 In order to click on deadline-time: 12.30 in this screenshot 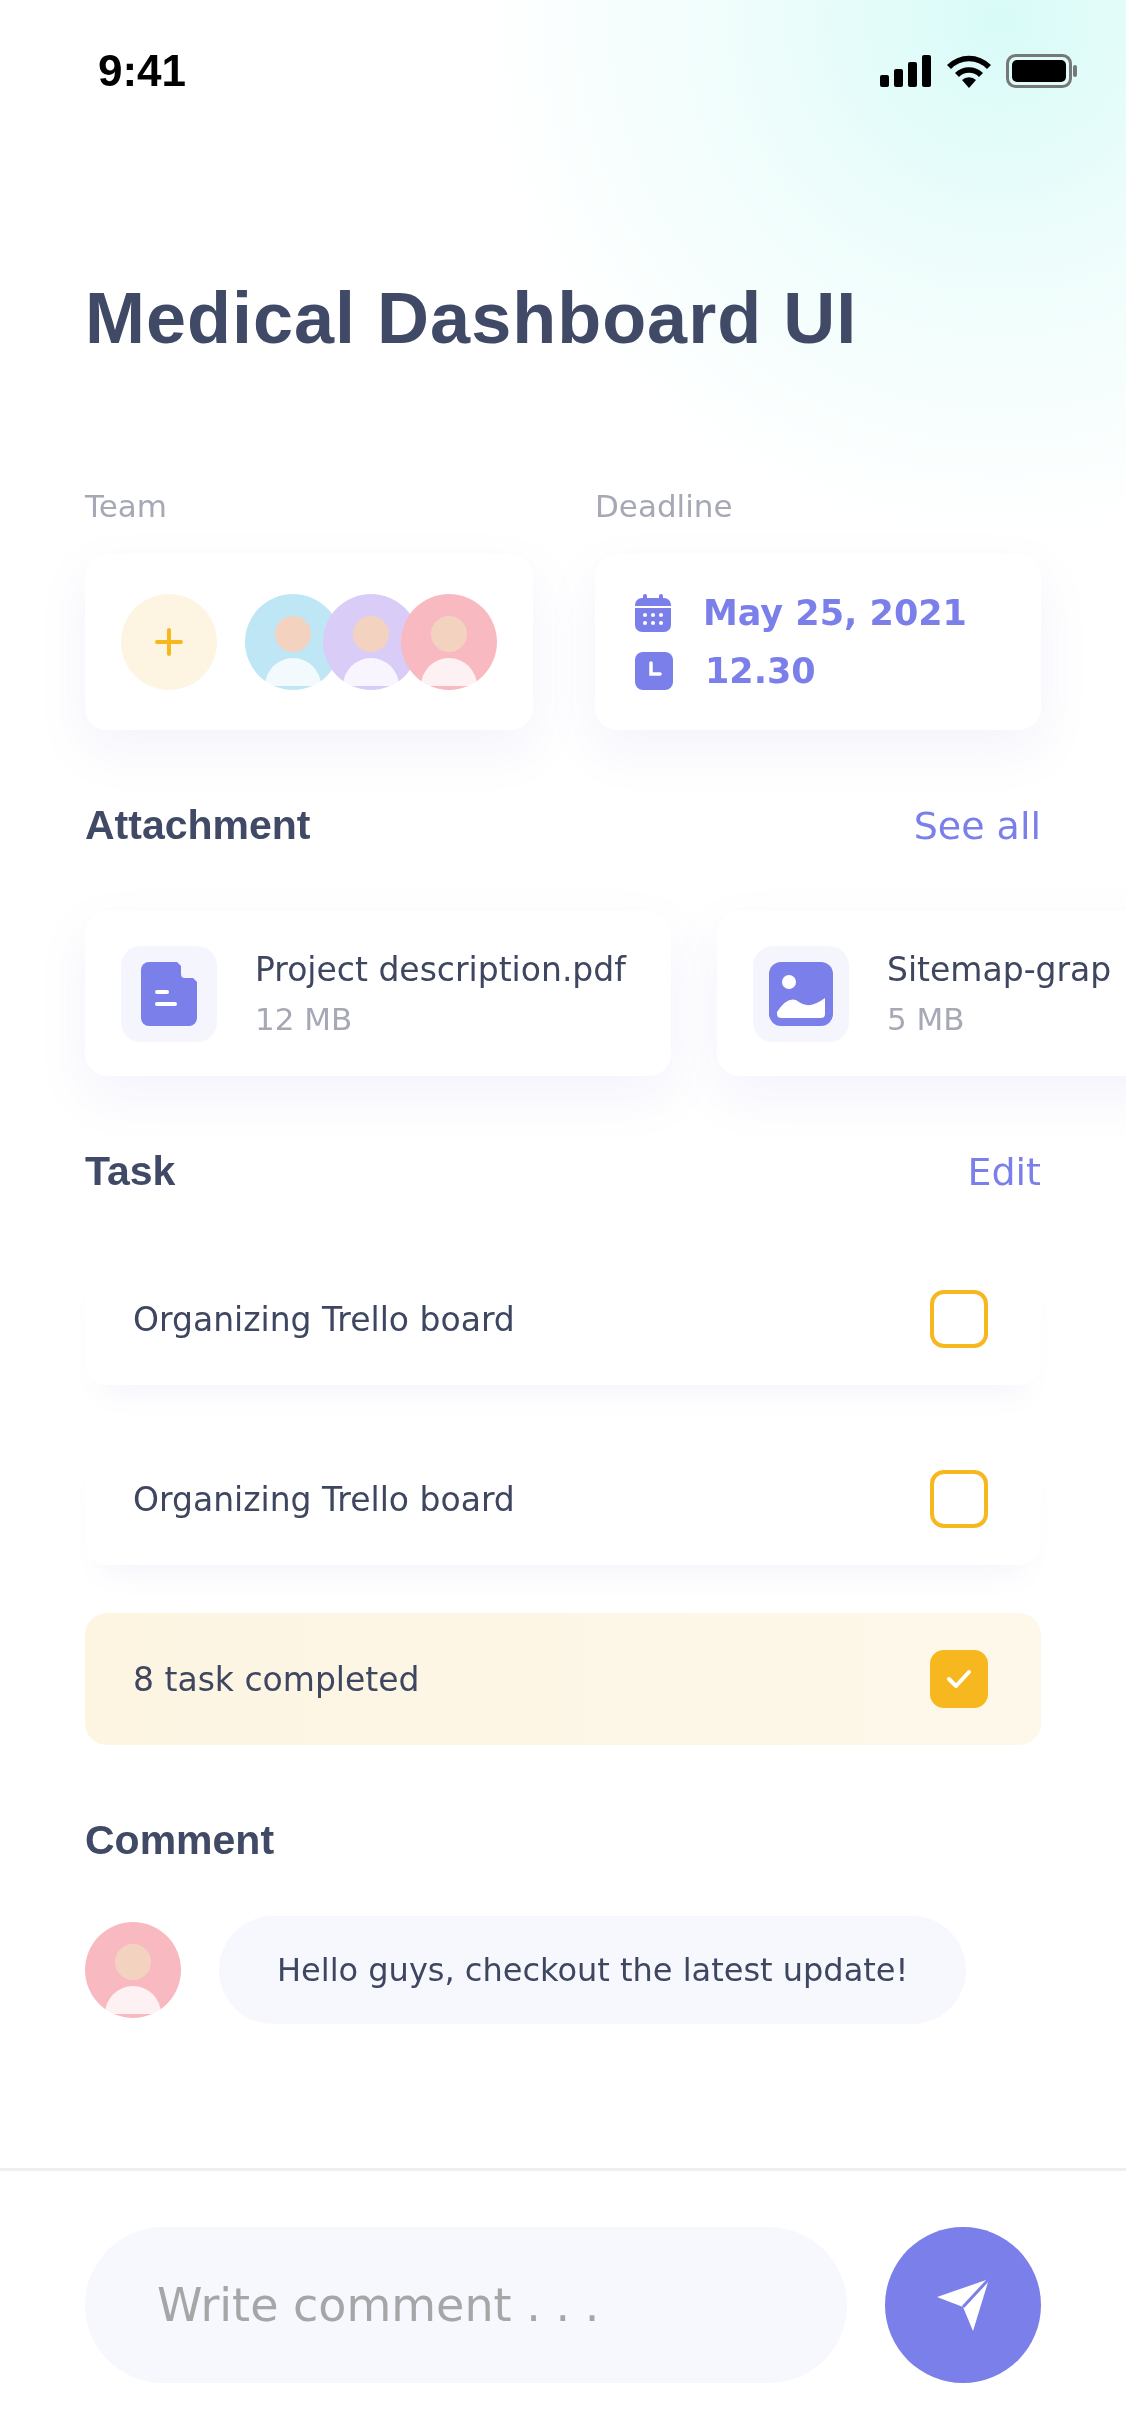, I will do `click(760, 671)`.